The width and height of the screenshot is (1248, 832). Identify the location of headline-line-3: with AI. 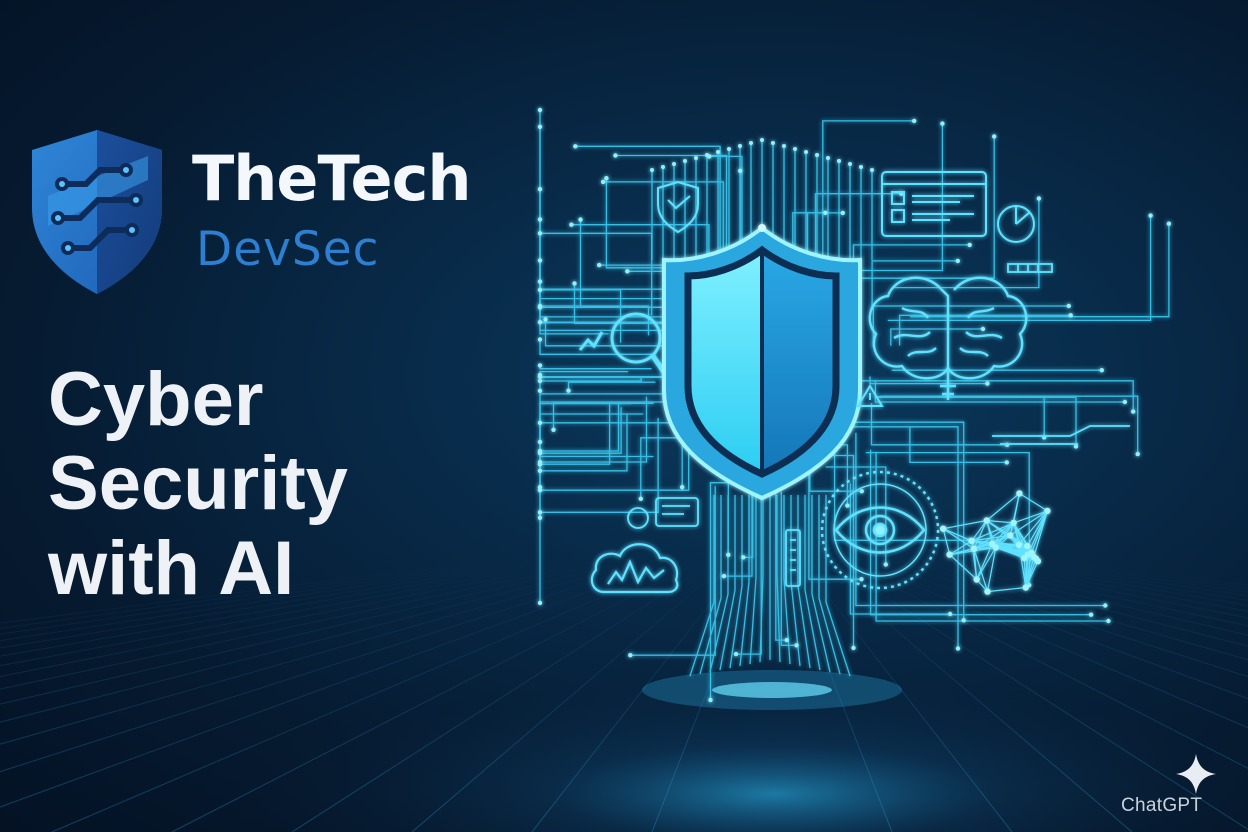
(171, 568).